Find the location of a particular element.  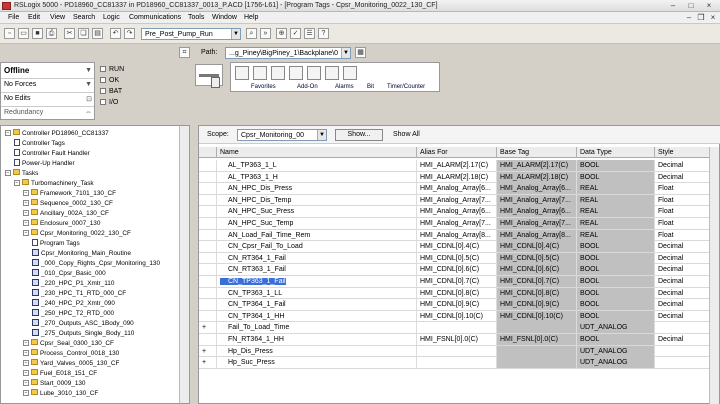

tree-node: − Tasks is located at coordinates (21, 173).